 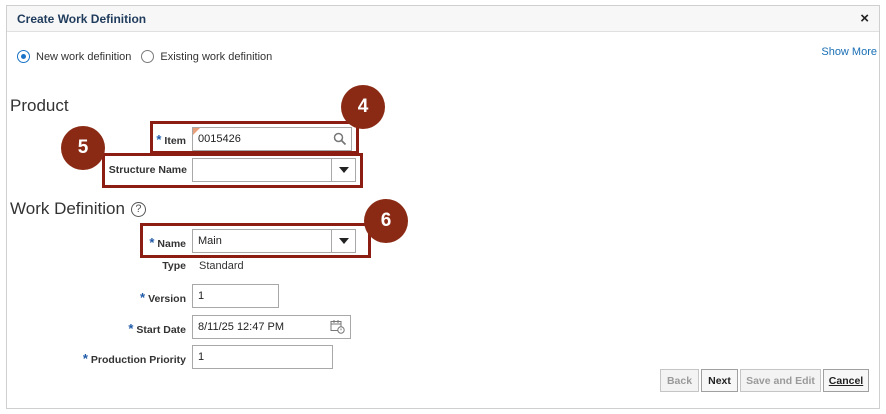 What do you see at coordinates (148, 56) in the screenshot?
I see `radio-existing-work-definition` at bounding box center [148, 56].